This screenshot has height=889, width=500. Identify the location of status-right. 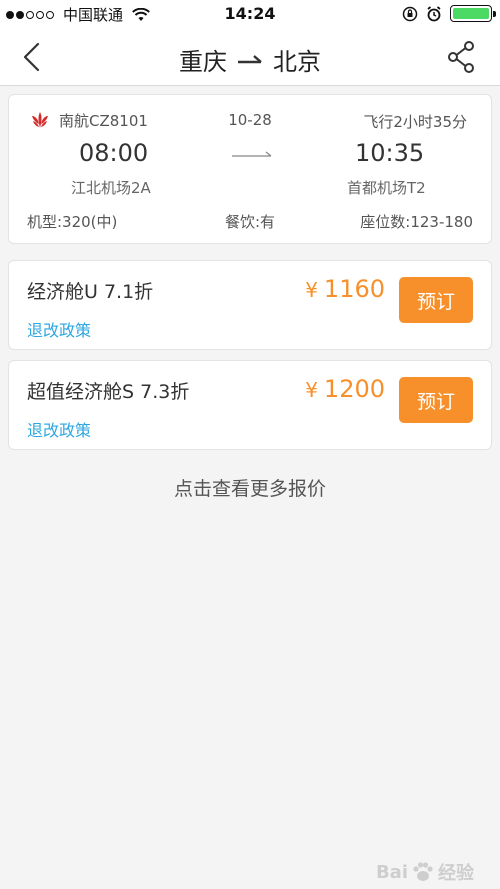
(449, 13).